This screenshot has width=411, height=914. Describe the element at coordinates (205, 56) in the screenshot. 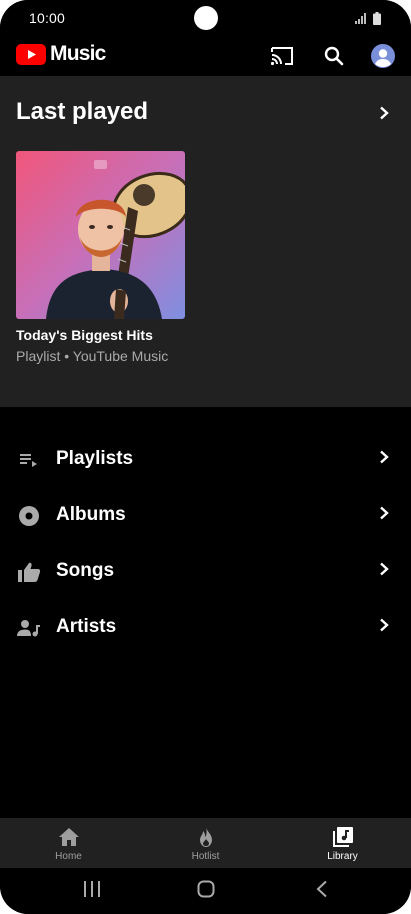

I see `app-bar: Music` at that location.